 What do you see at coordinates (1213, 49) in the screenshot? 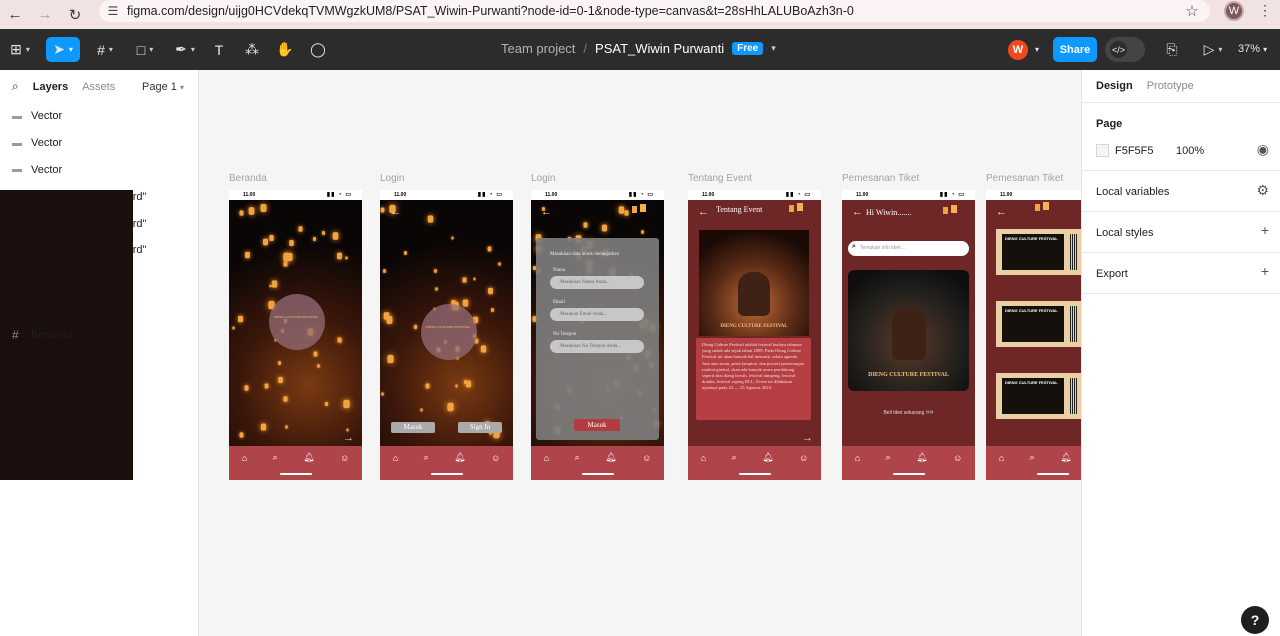
I see `present-play-icon: ▷ ▾` at bounding box center [1213, 49].